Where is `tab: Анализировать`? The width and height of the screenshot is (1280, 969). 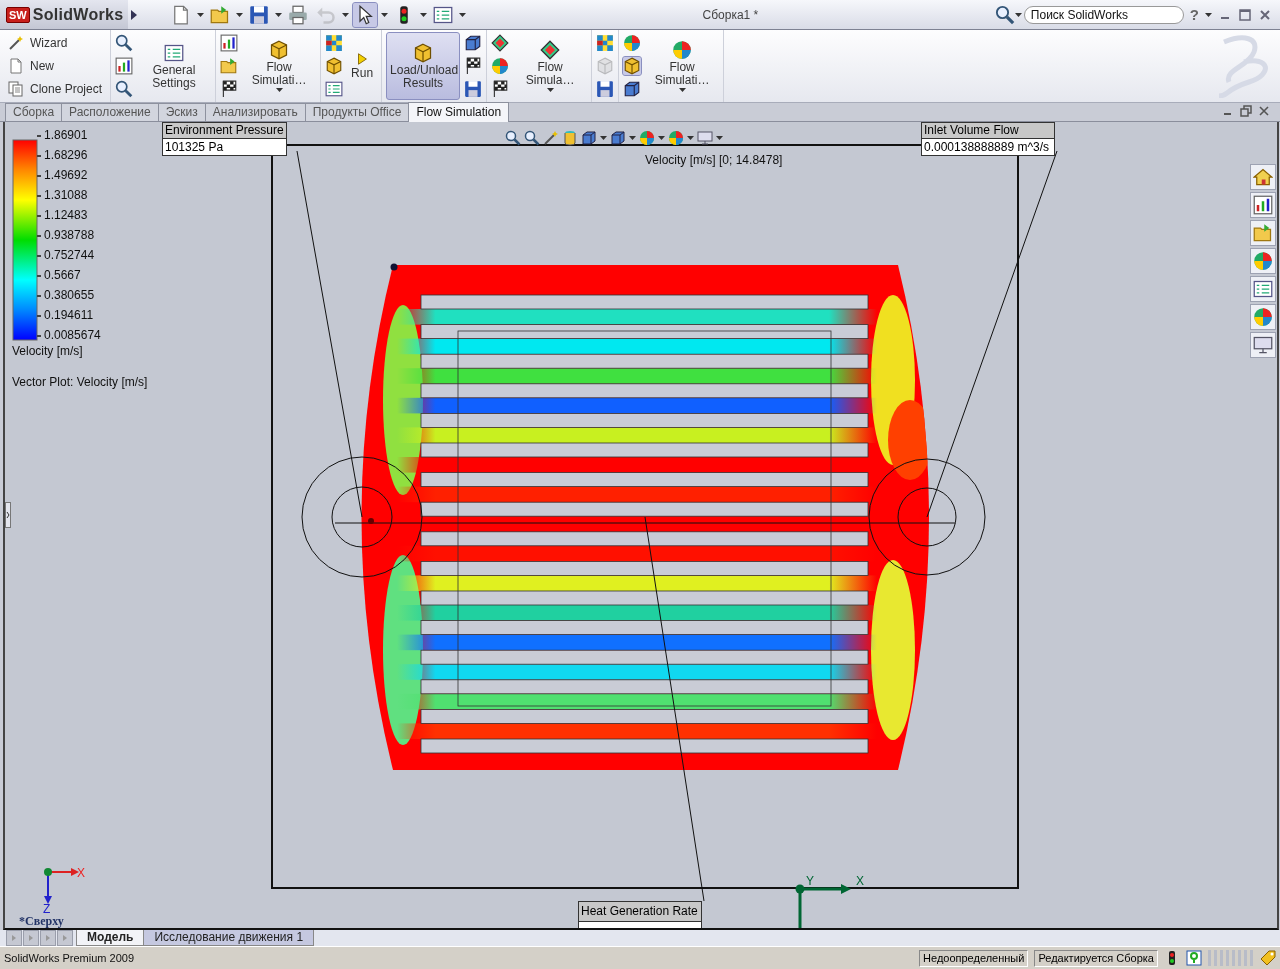
tab: Анализировать is located at coordinates (255, 112).